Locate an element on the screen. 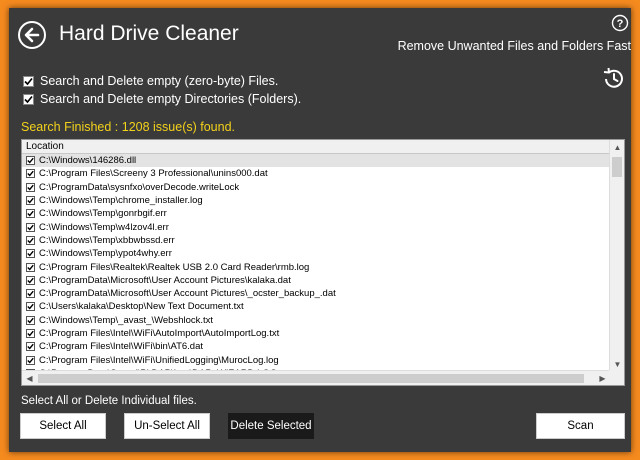 This screenshot has height=460, width=640. scroll-right-icon: ▶ is located at coordinates (602, 378).